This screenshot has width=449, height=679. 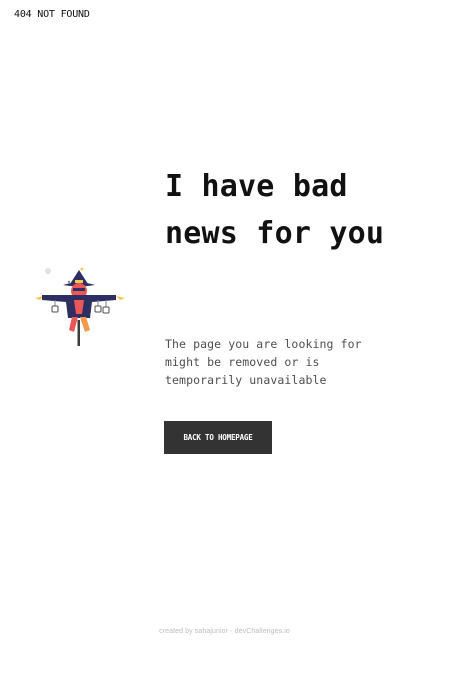 I want to click on page-code-label: 404 NOT FOUND, so click(x=52, y=14).